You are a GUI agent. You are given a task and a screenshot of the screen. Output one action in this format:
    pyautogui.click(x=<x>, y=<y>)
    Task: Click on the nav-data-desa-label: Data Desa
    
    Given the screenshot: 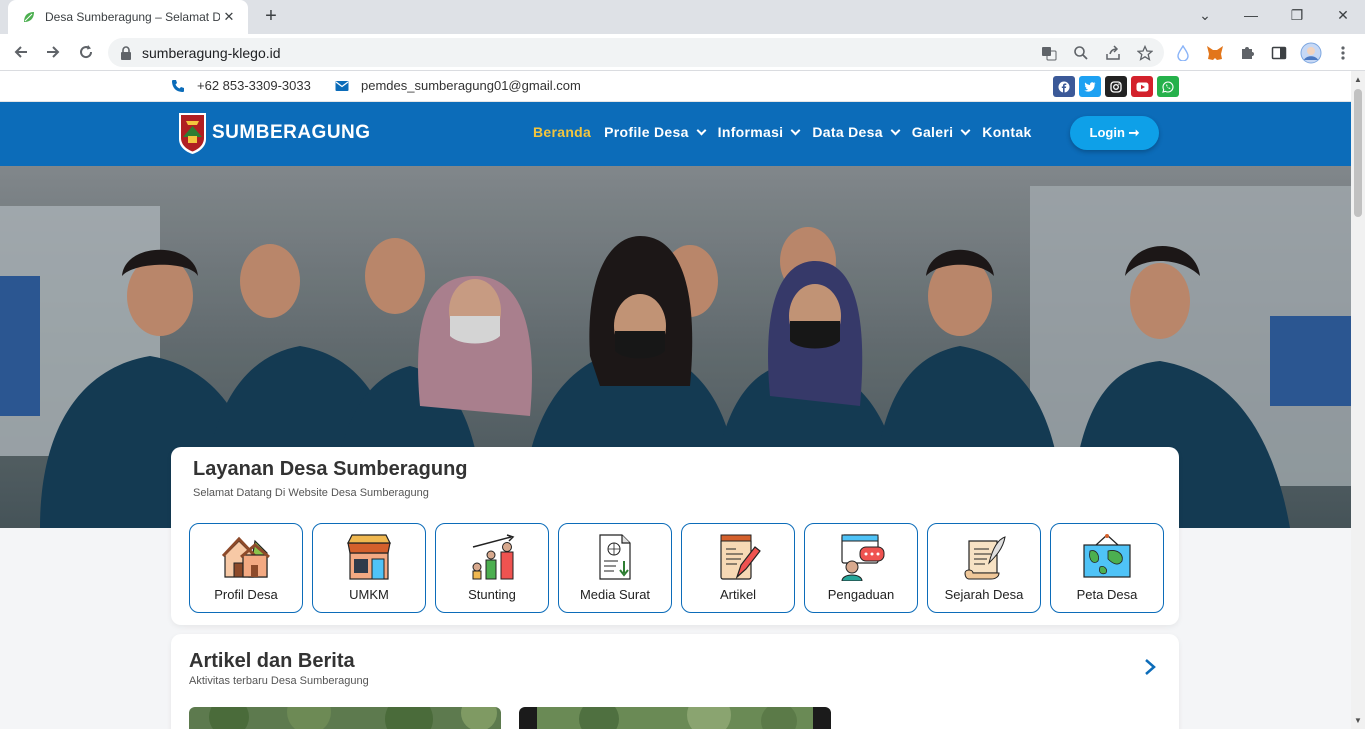 What is the action you would take?
    pyautogui.click(x=847, y=132)
    